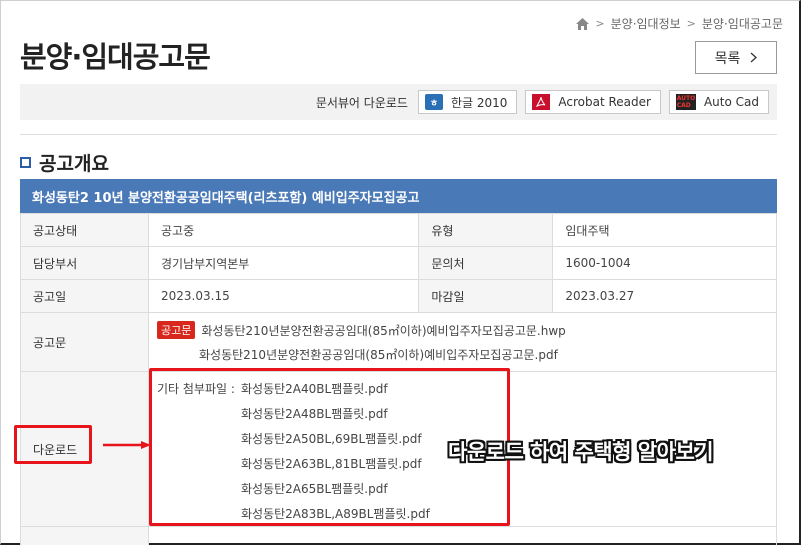 The height and width of the screenshot is (545, 801). What do you see at coordinates (84, 230) in the screenshot?
I see `status-label: 공고상태` at bounding box center [84, 230].